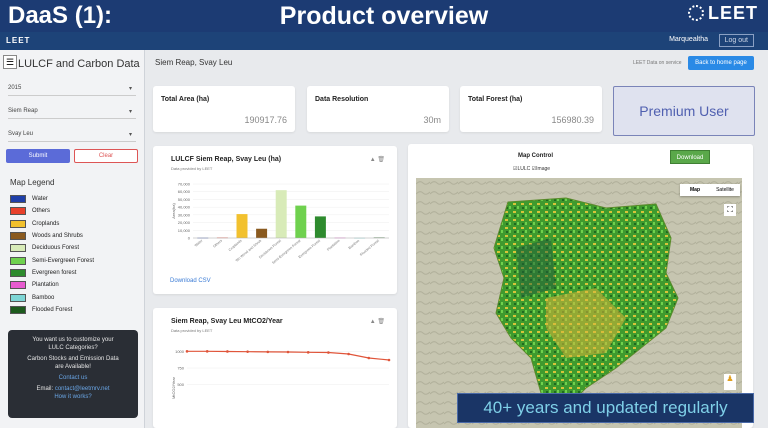  Describe the element at coordinates (184, 222) in the screenshot. I see `y-tick-label: 20,000` at that location.